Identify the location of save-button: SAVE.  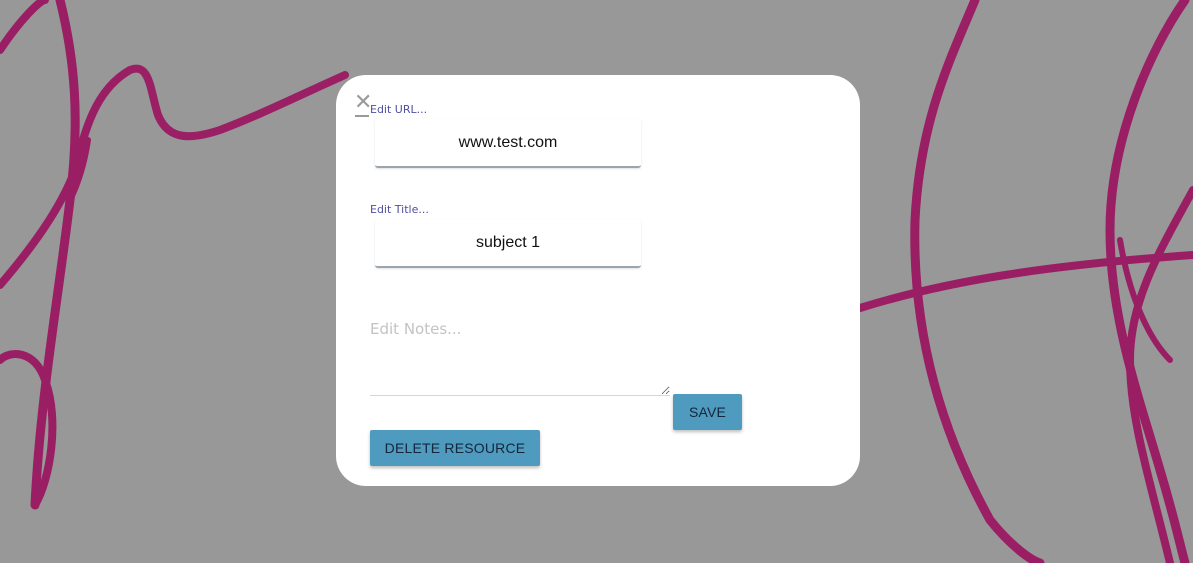
(707, 412).